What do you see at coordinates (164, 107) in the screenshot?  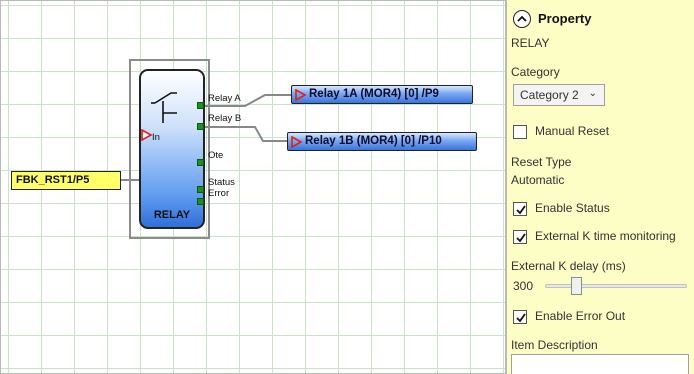 I see `relay-switch-icon` at bounding box center [164, 107].